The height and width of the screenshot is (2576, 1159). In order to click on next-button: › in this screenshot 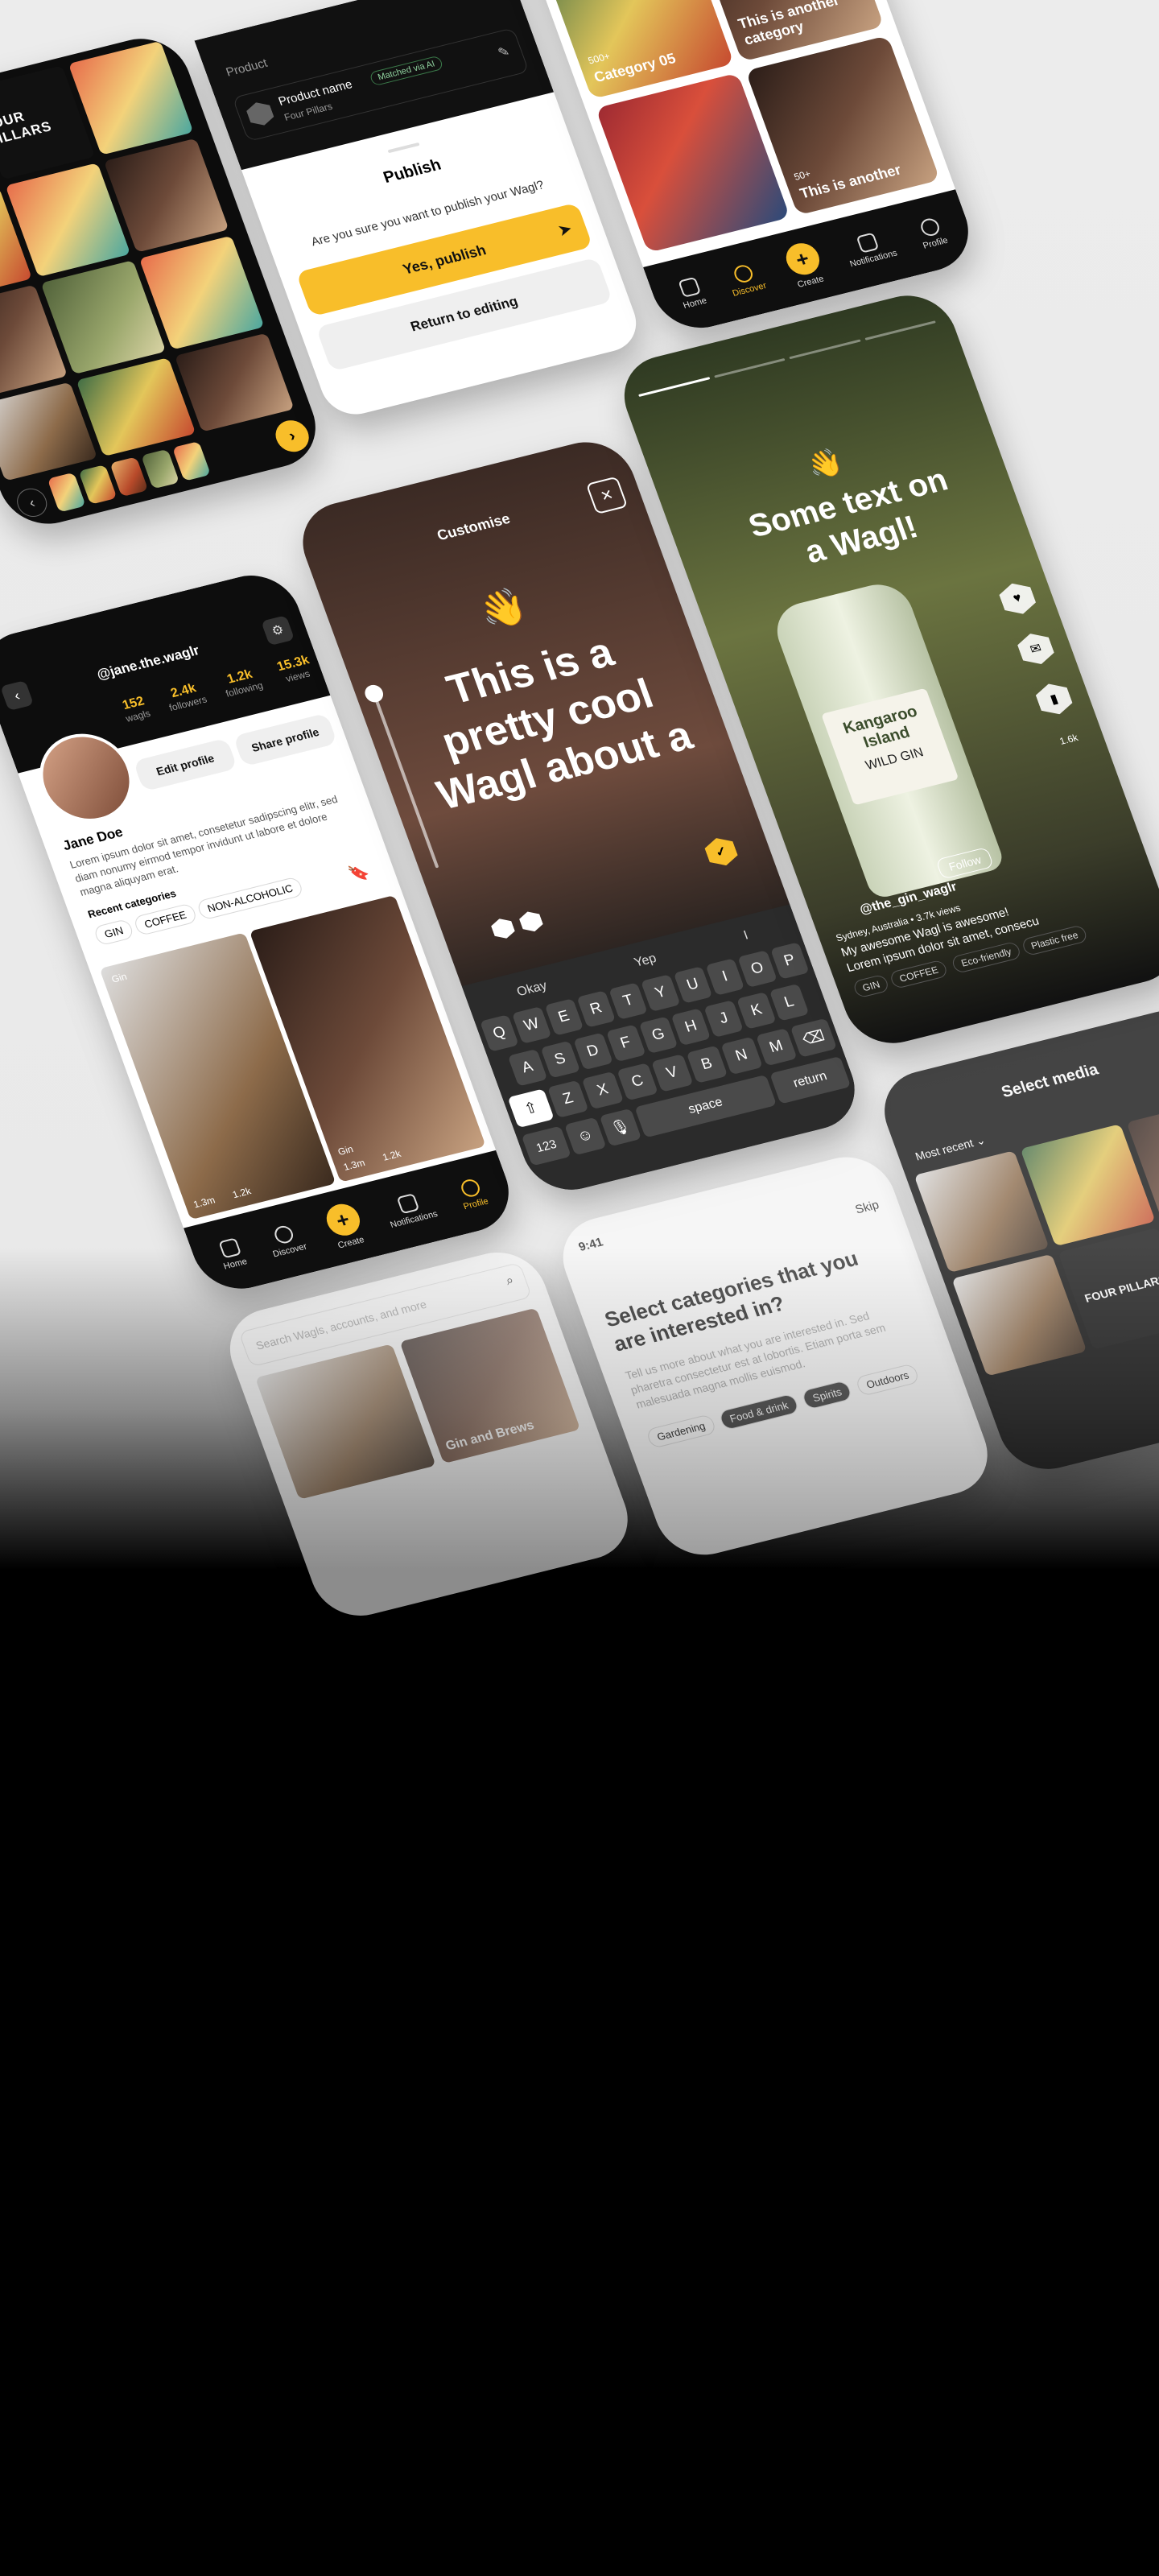, I will do `click(292, 436)`.